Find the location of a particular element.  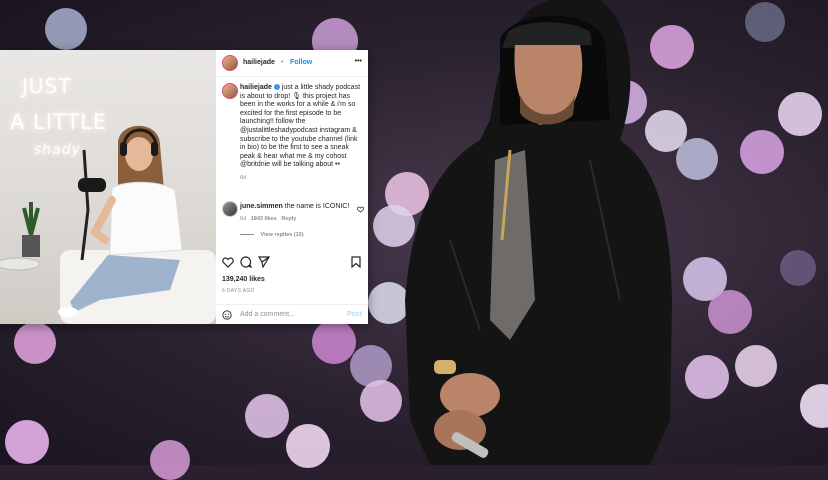

post-date: 6 DAYS AGO is located at coordinates (238, 291).